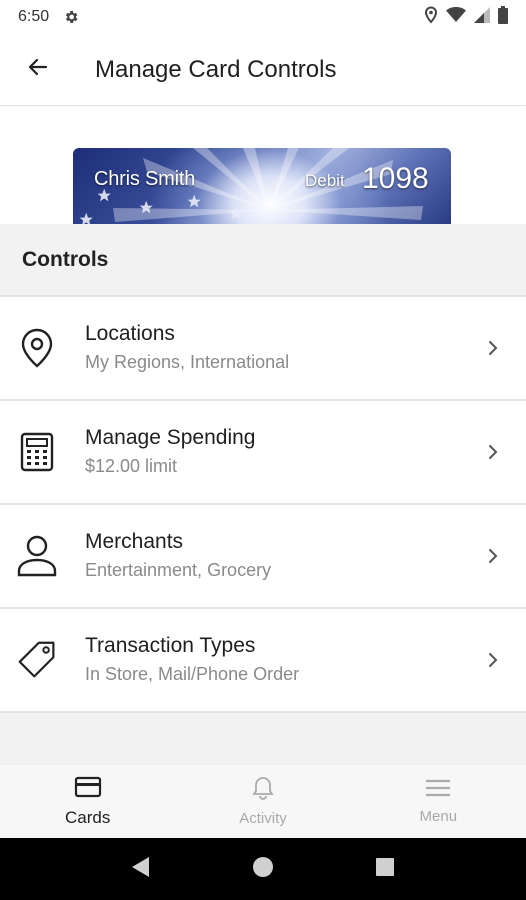 This screenshot has height=900, width=526. What do you see at coordinates (71, 17) in the screenshot?
I see `gear-icon` at bounding box center [71, 17].